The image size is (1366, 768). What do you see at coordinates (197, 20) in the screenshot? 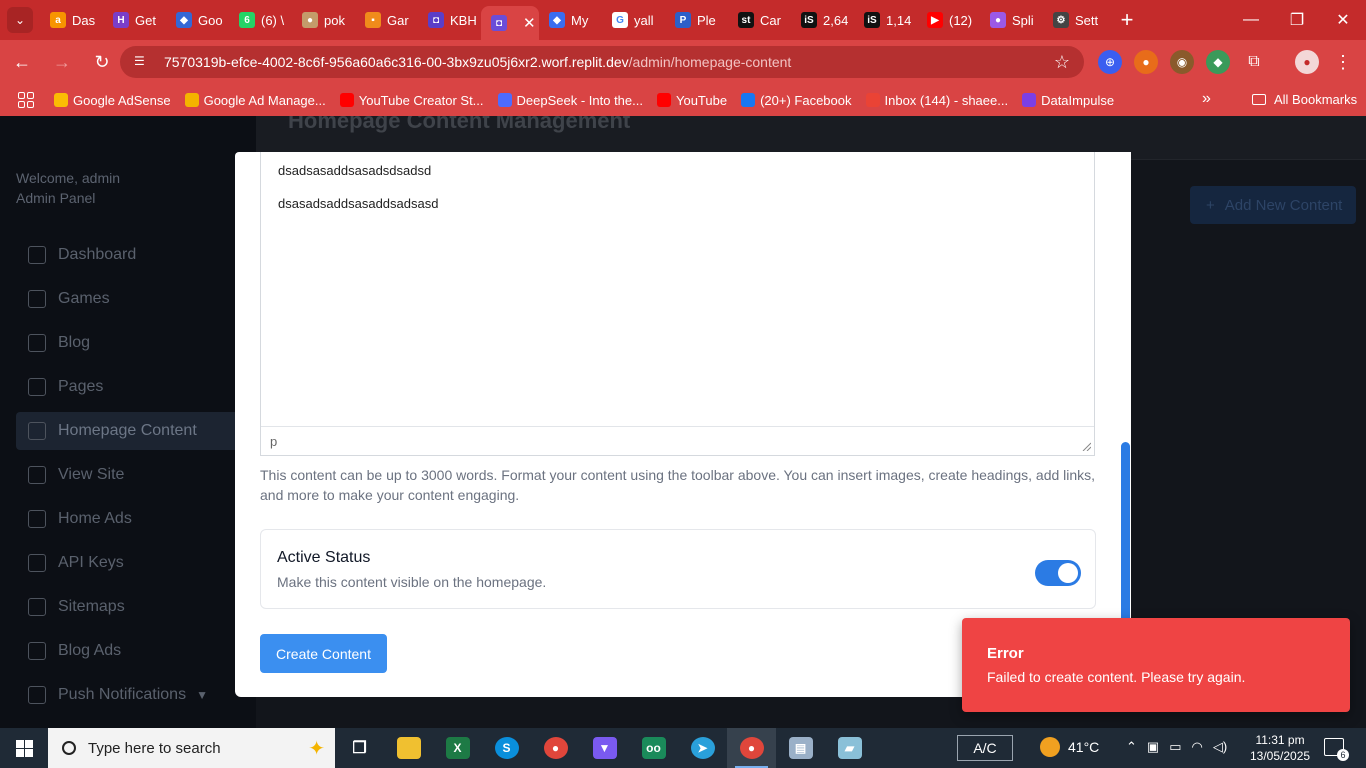
I see `browser-tab: ◆ Goo` at bounding box center [197, 20].